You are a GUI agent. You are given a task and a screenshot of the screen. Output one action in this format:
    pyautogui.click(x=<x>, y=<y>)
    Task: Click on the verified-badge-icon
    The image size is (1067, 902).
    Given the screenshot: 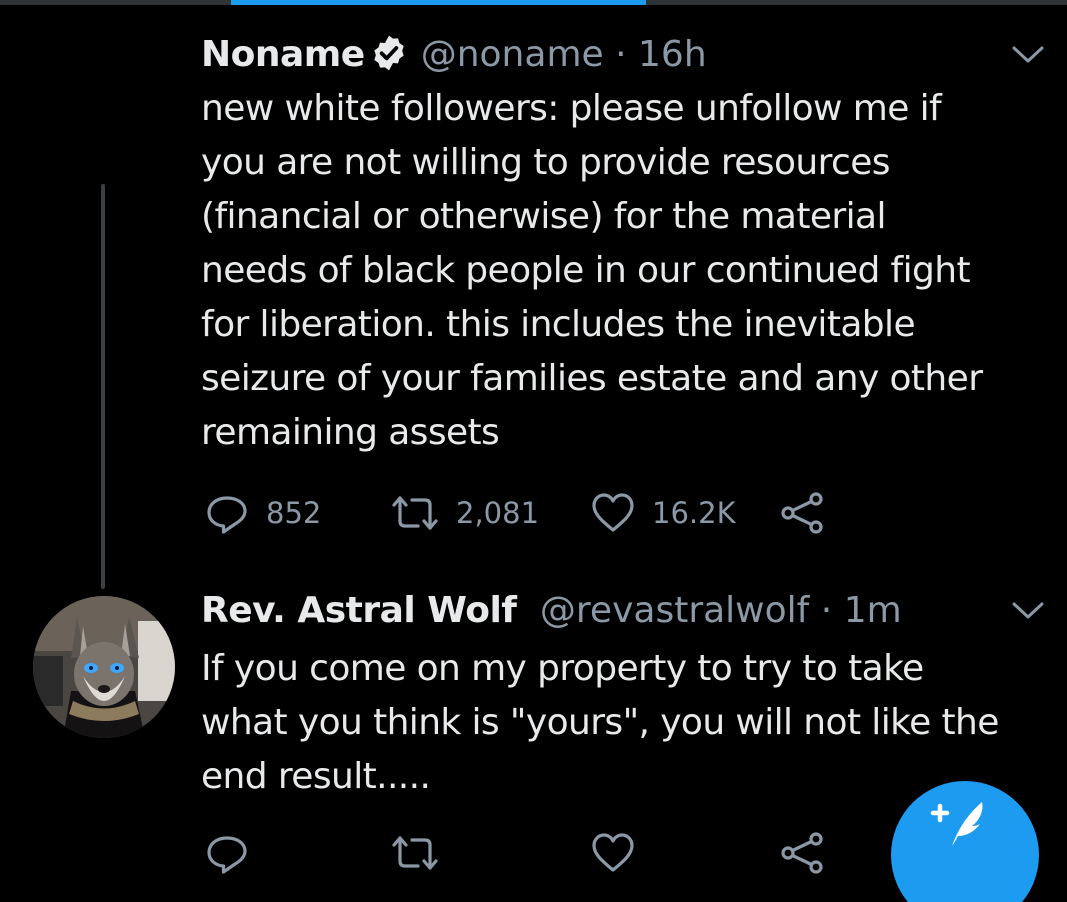 What is the action you would take?
    pyautogui.click(x=389, y=53)
    